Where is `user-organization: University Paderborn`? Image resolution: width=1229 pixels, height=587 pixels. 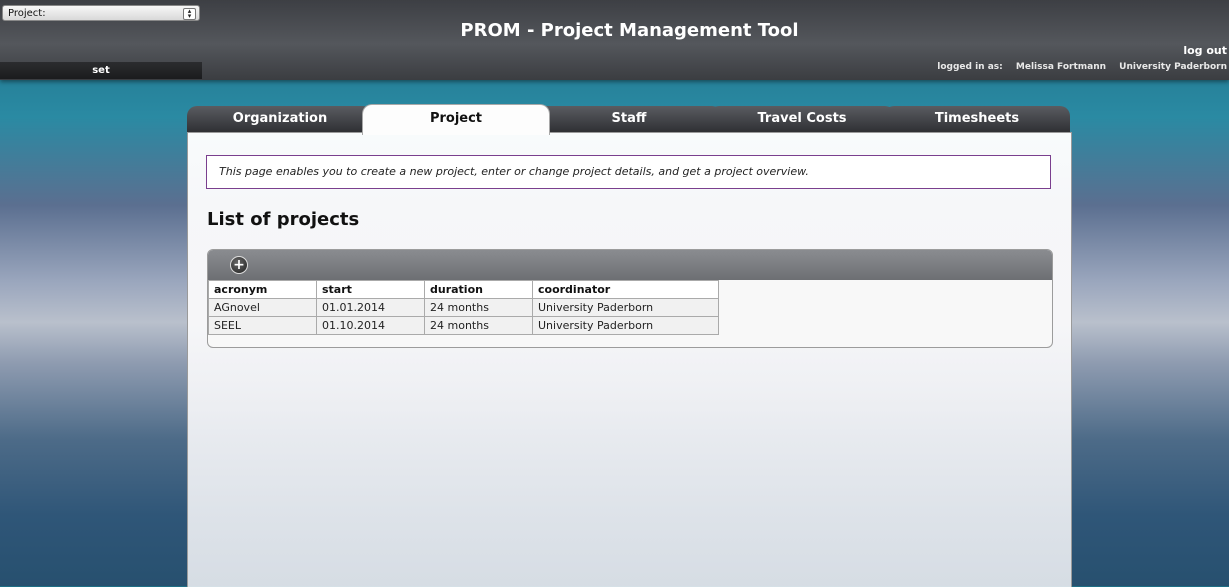
user-organization: University Paderborn is located at coordinates (1173, 67).